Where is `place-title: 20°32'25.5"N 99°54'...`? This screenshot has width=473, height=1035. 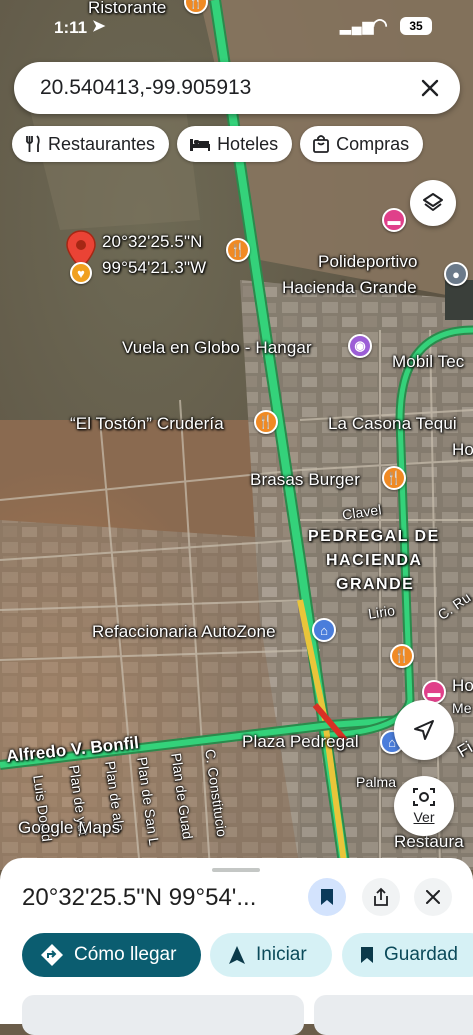
place-title: 20°32'25.5"N 99°54'... is located at coordinates (139, 897).